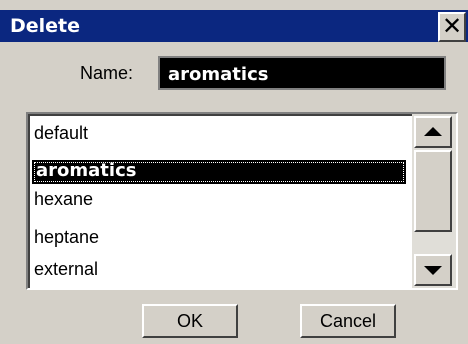  I want to click on scroll-up-button, so click(433, 132).